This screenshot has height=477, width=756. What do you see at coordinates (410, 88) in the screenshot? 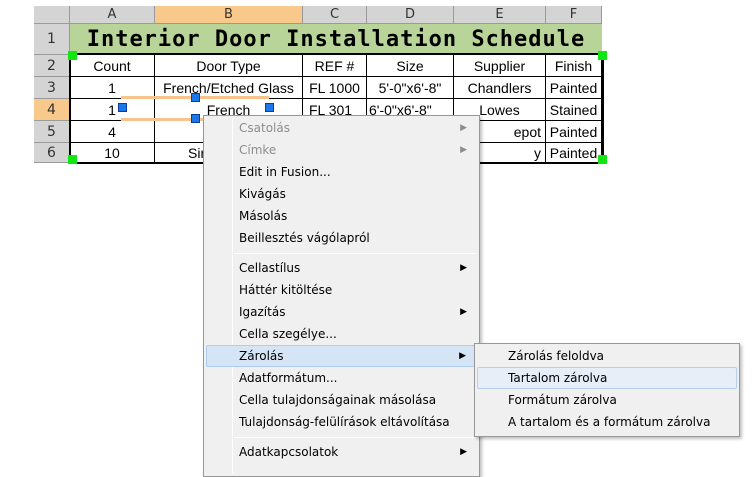
I see `table-cell: 5'-0"x6'-8"` at bounding box center [410, 88].